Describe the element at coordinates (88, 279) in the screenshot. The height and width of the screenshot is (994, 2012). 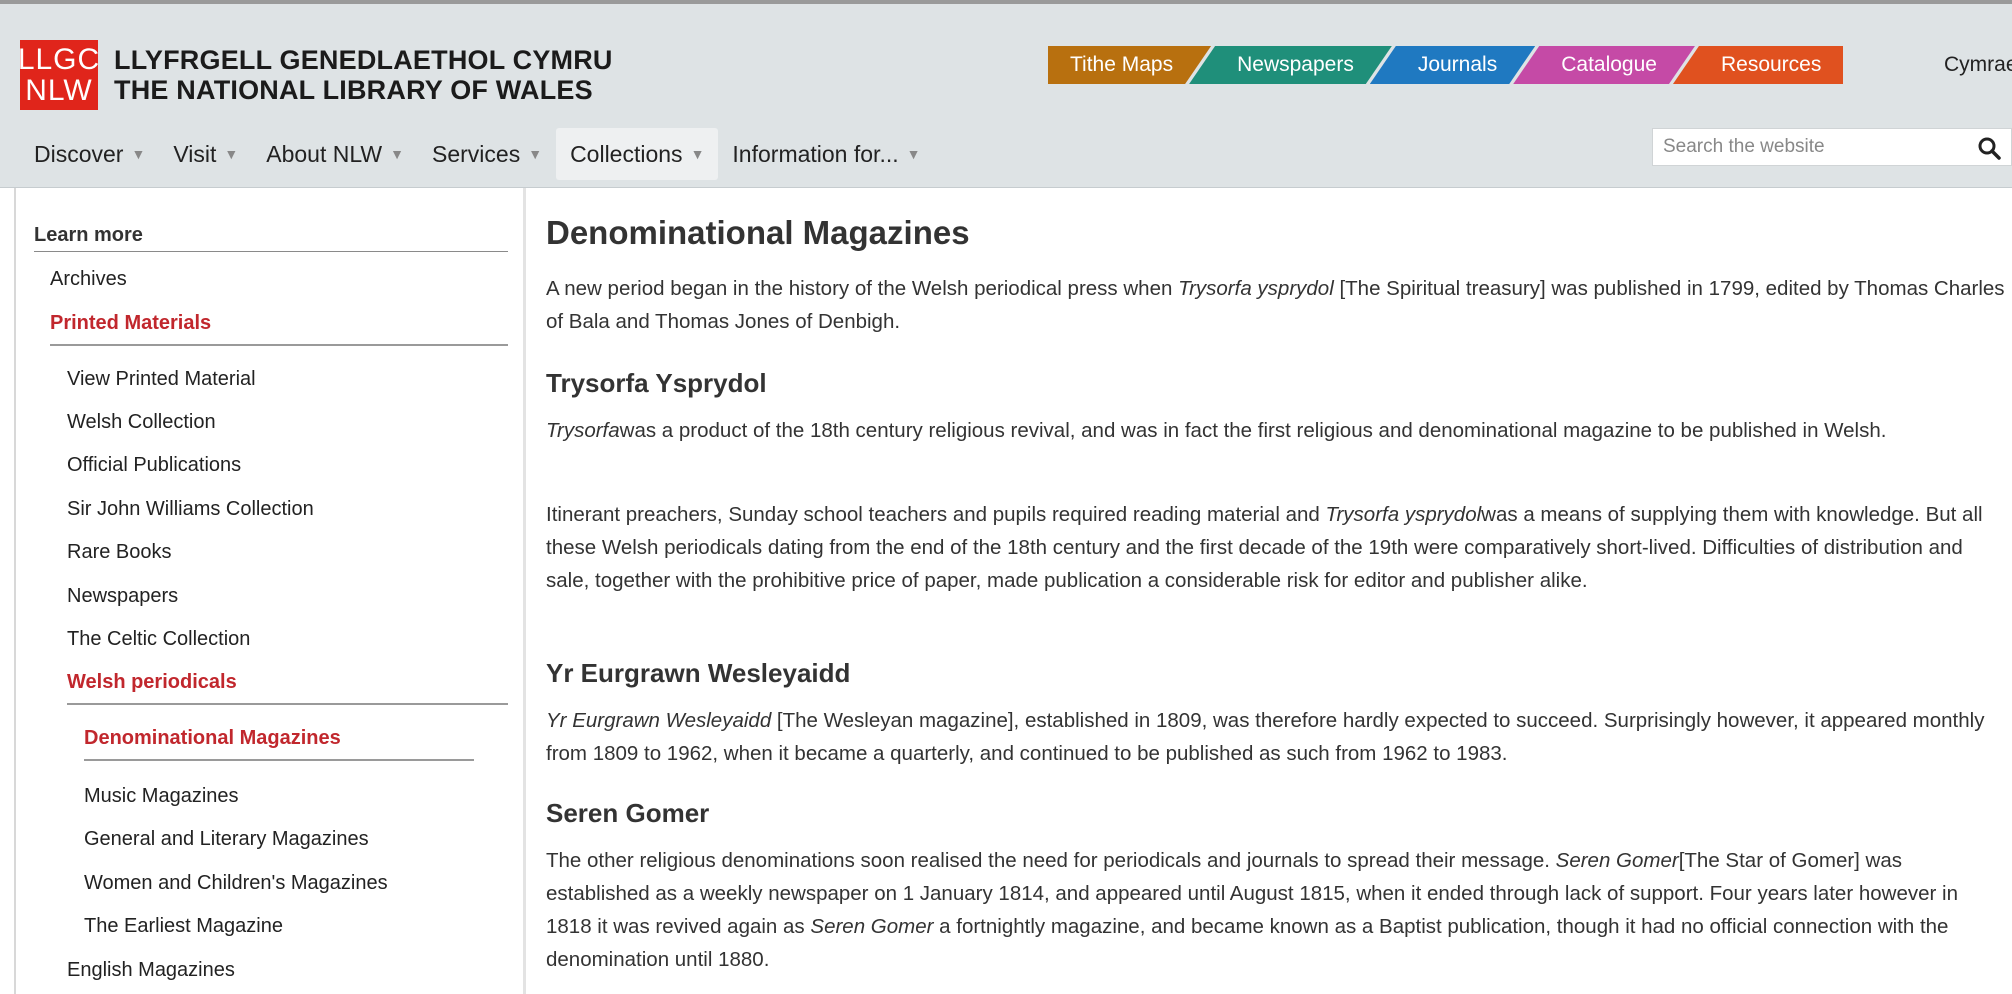
I see `sidebar-item-archives: Archives` at that location.